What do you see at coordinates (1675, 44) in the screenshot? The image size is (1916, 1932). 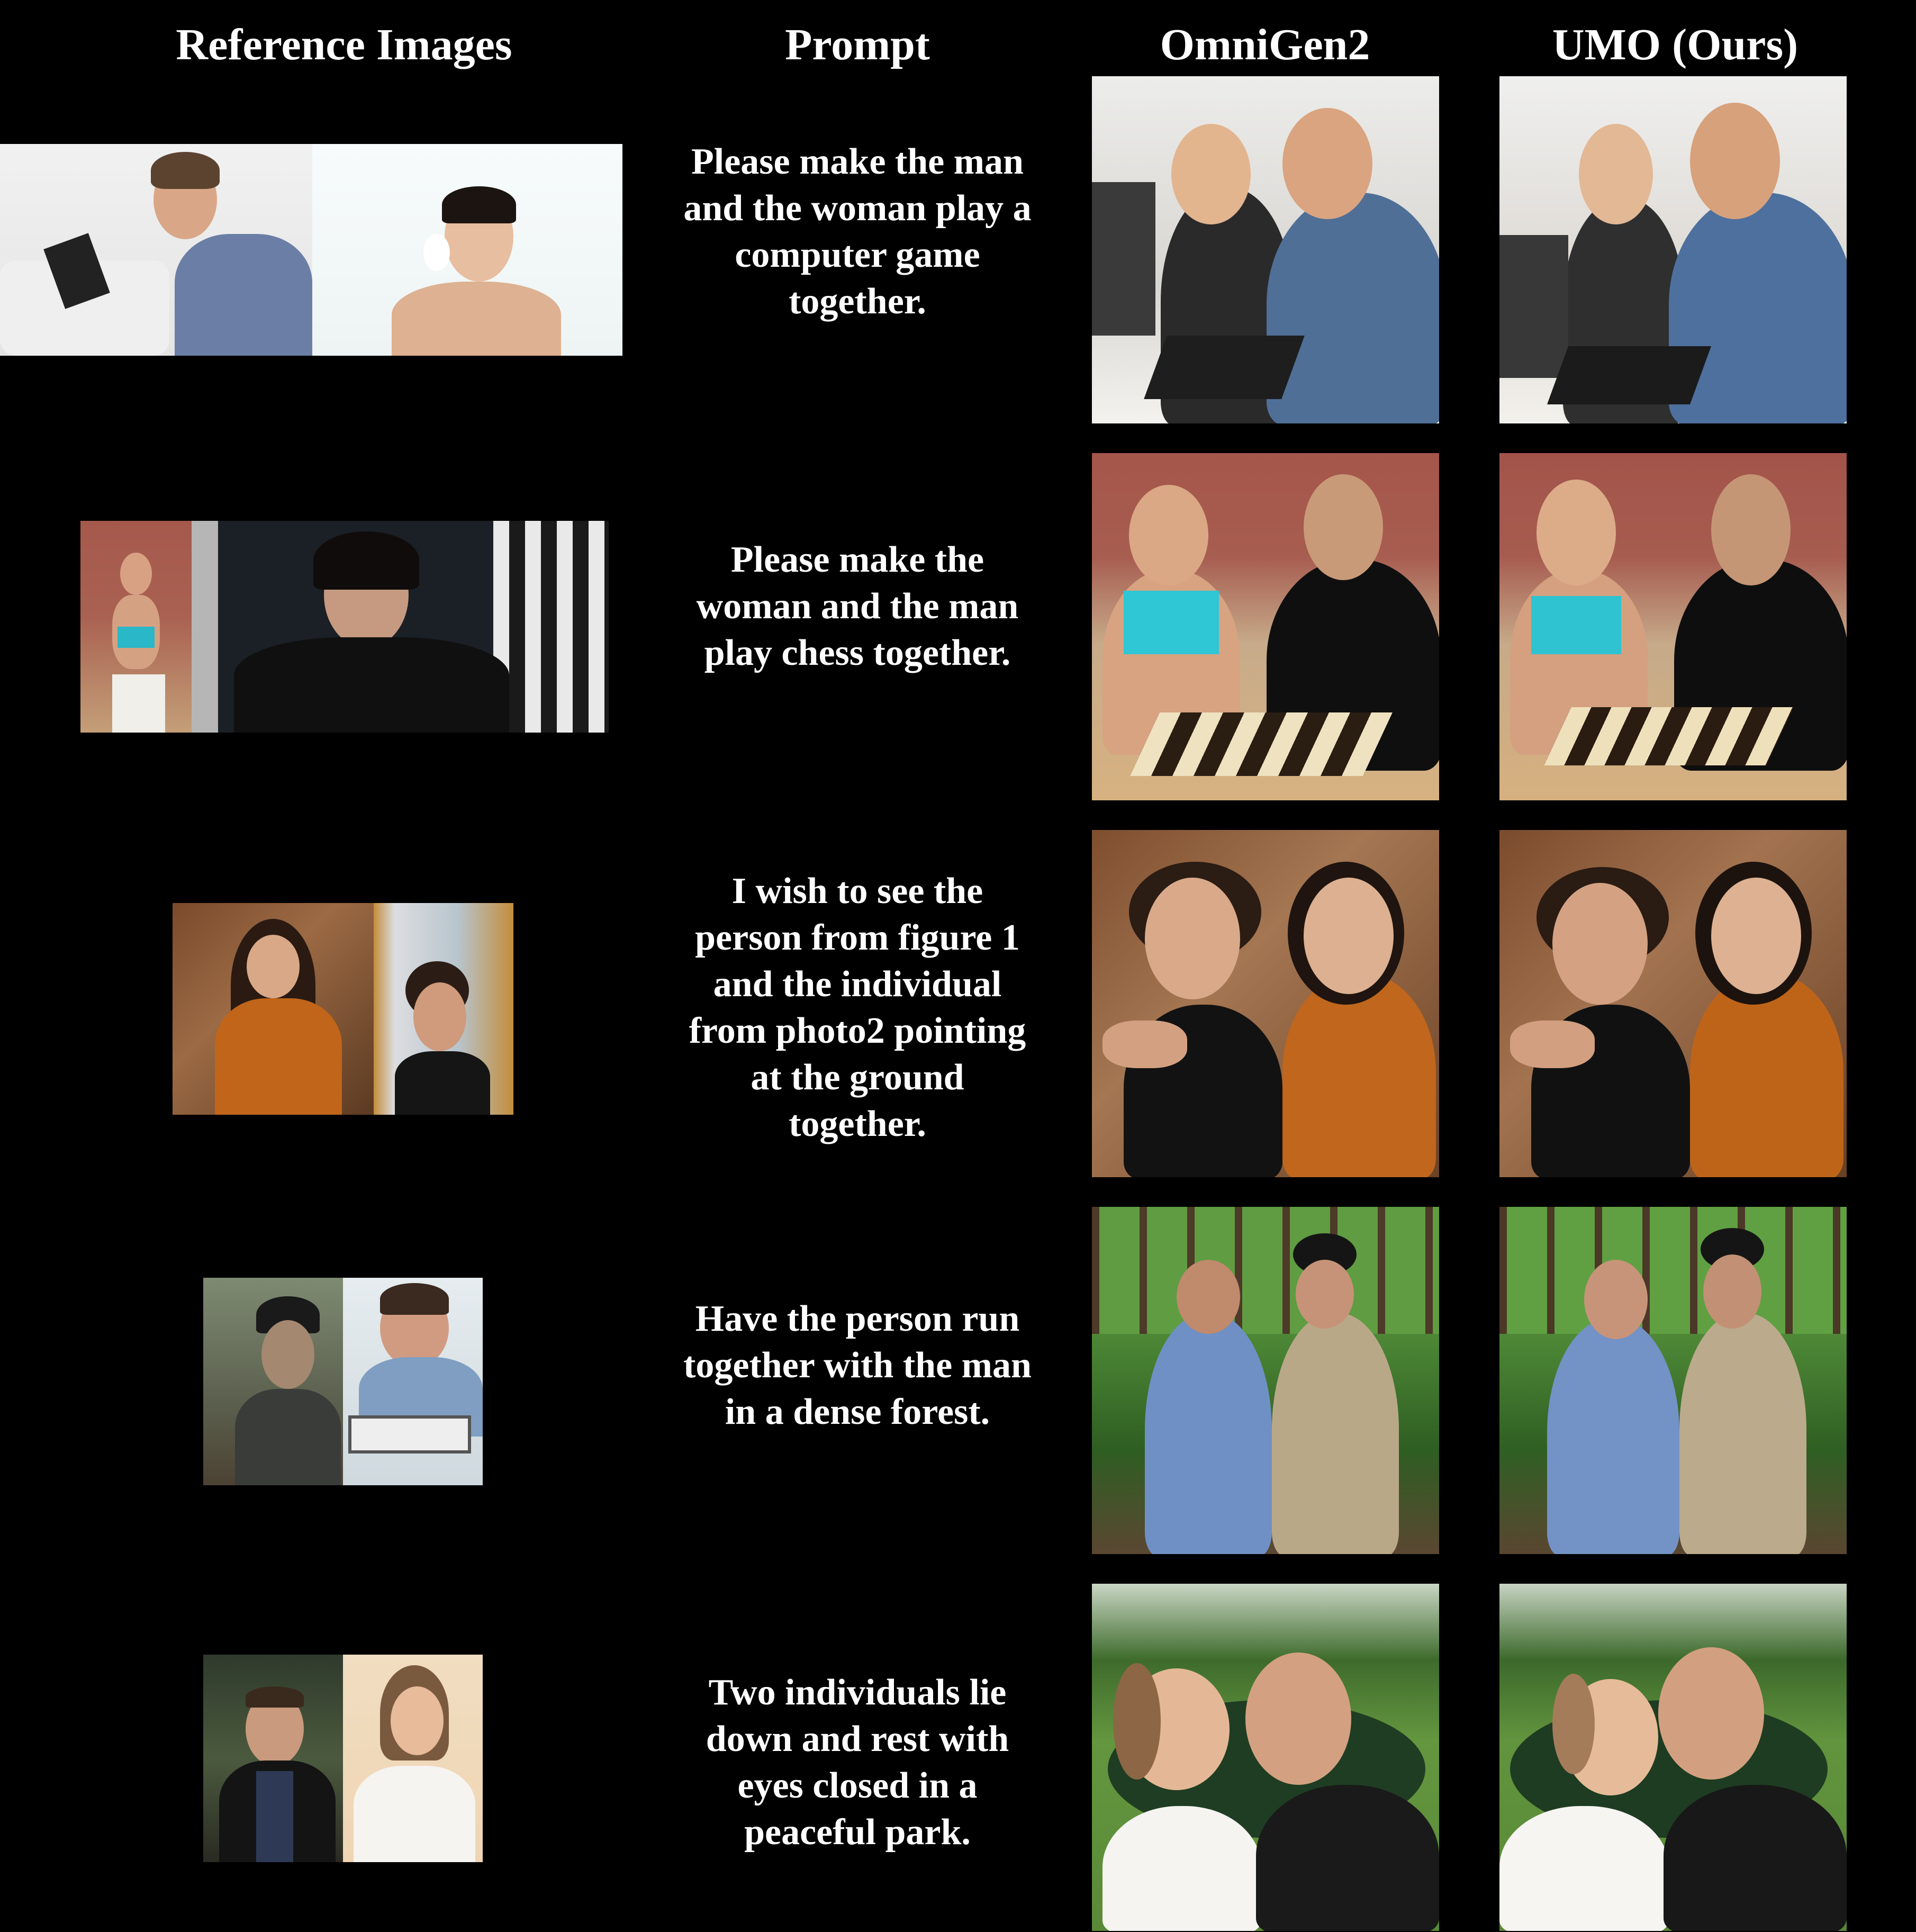 I see `header-umo-ours: UMO (Ours)` at bounding box center [1675, 44].